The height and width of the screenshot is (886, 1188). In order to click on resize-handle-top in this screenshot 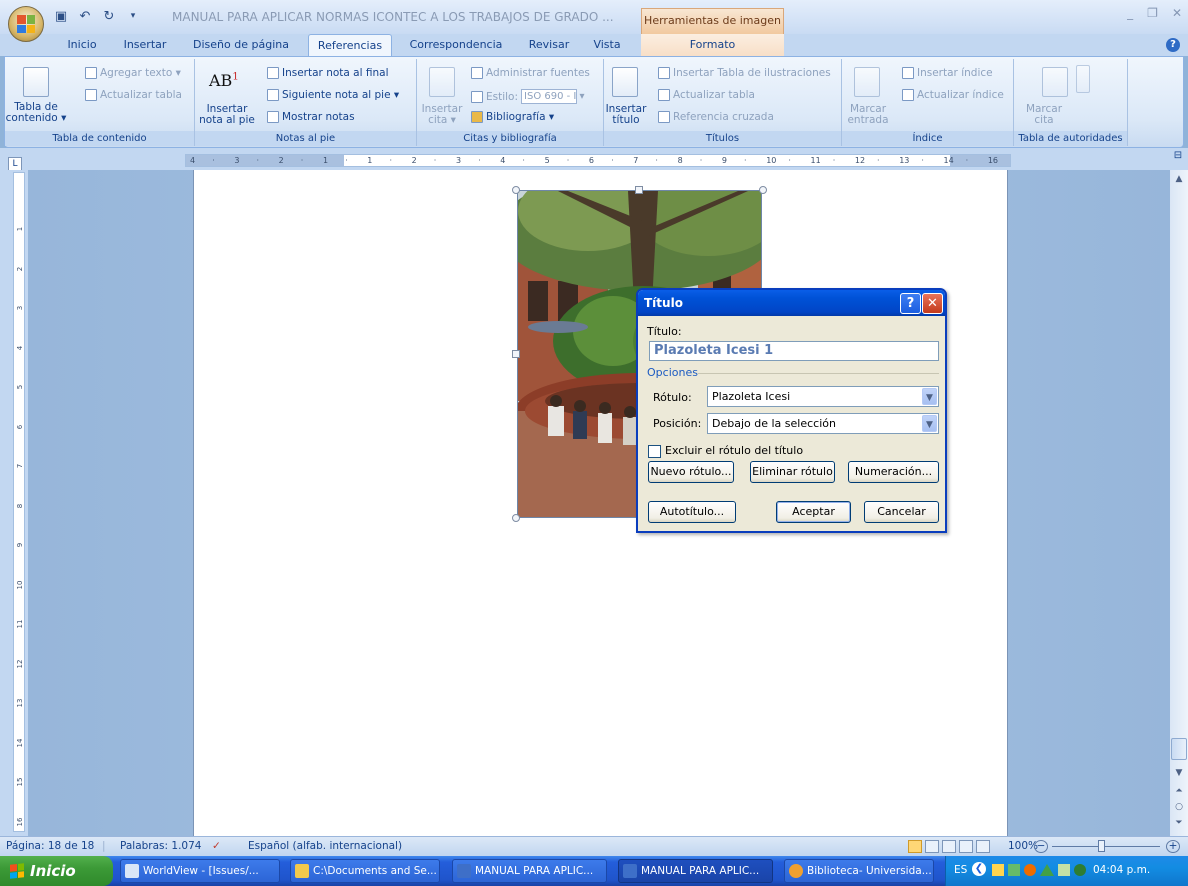, I will do `click(639, 190)`.